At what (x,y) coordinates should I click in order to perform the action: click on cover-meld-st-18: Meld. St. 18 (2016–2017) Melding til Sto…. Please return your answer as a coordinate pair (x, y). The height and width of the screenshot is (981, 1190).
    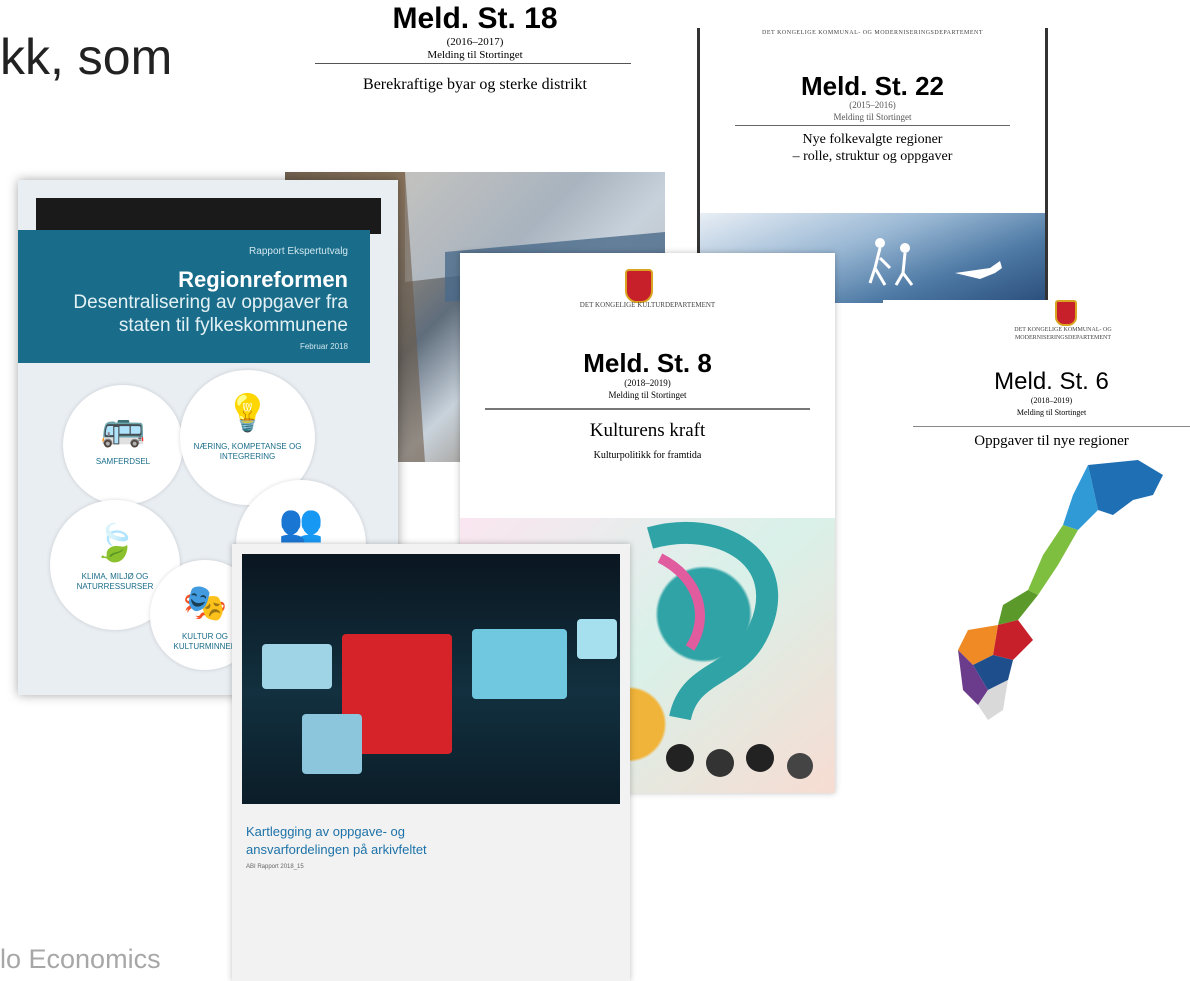
    Looking at the image, I should click on (475, 53).